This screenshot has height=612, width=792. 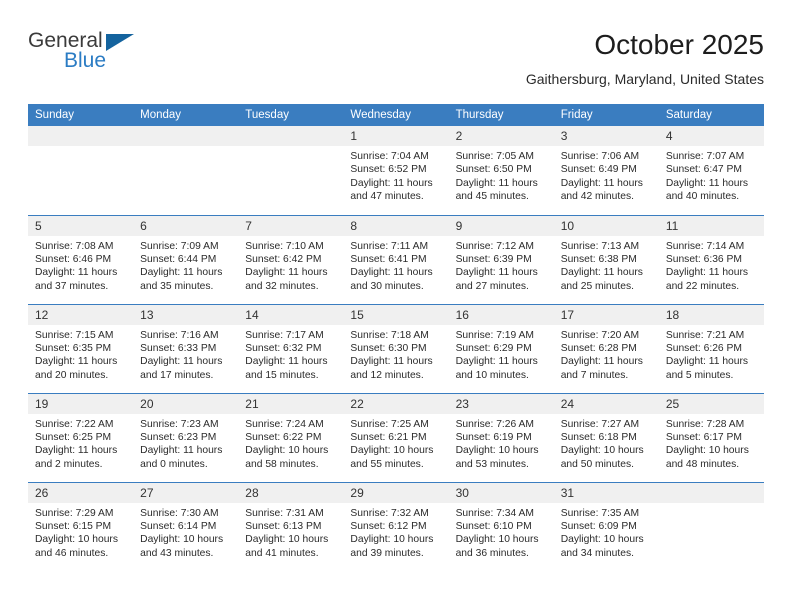 I want to click on daylight-text-line2: and 40 minutes., so click(x=702, y=197).